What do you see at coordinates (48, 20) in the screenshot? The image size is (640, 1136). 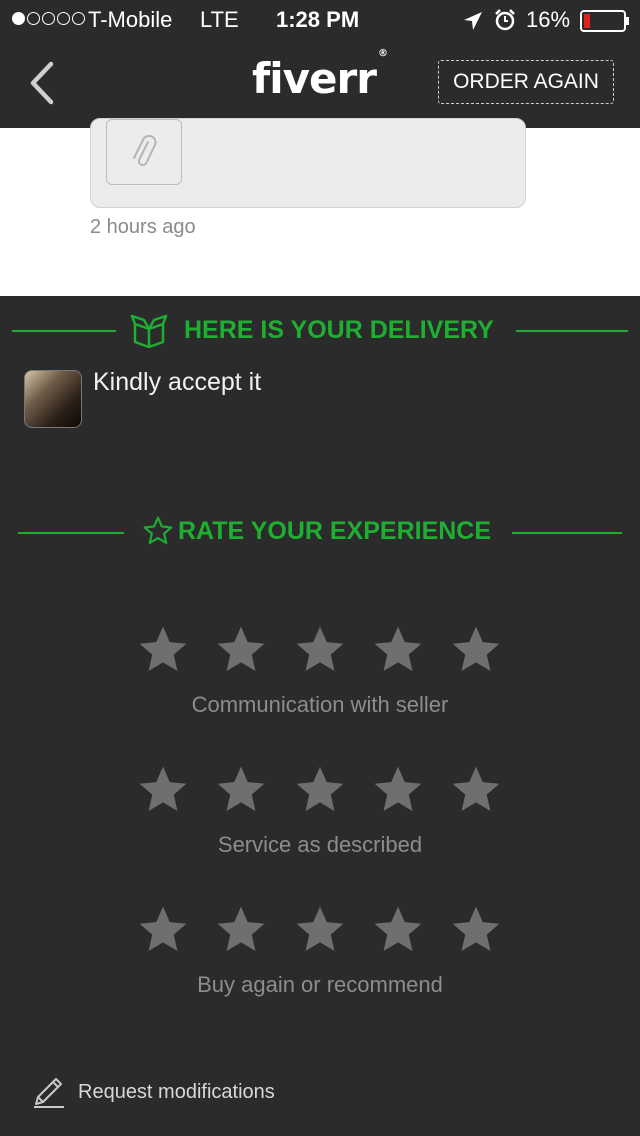 I see `signal-strength-icon` at bounding box center [48, 20].